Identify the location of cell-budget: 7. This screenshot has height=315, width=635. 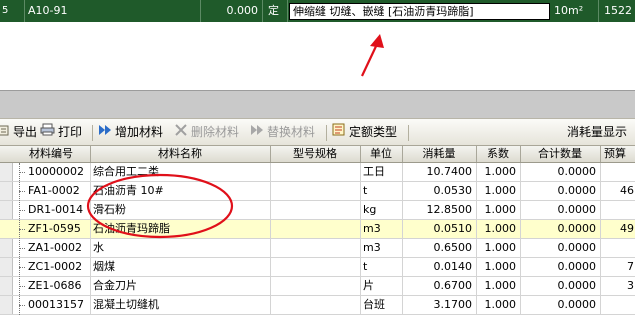
(630, 266).